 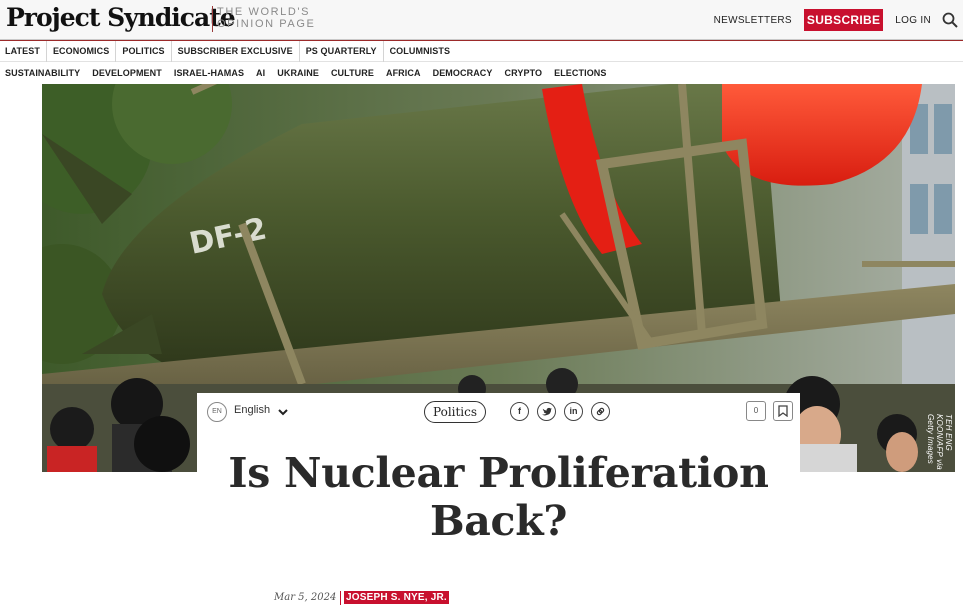 What do you see at coordinates (264, 12) in the screenshot?
I see `tagline-line-1: THE WORLD'S` at bounding box center [264, 12].